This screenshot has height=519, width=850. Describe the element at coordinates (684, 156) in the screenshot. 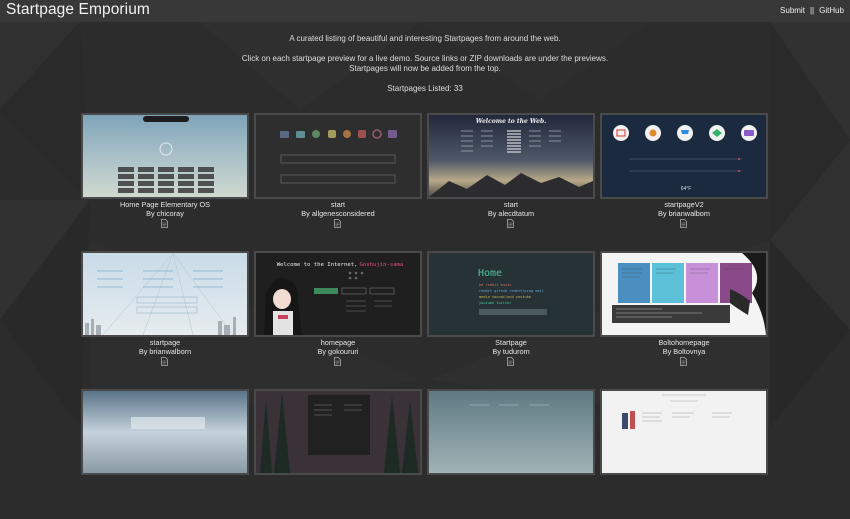

I see `preview-thumbnail: 64°F` at that location.